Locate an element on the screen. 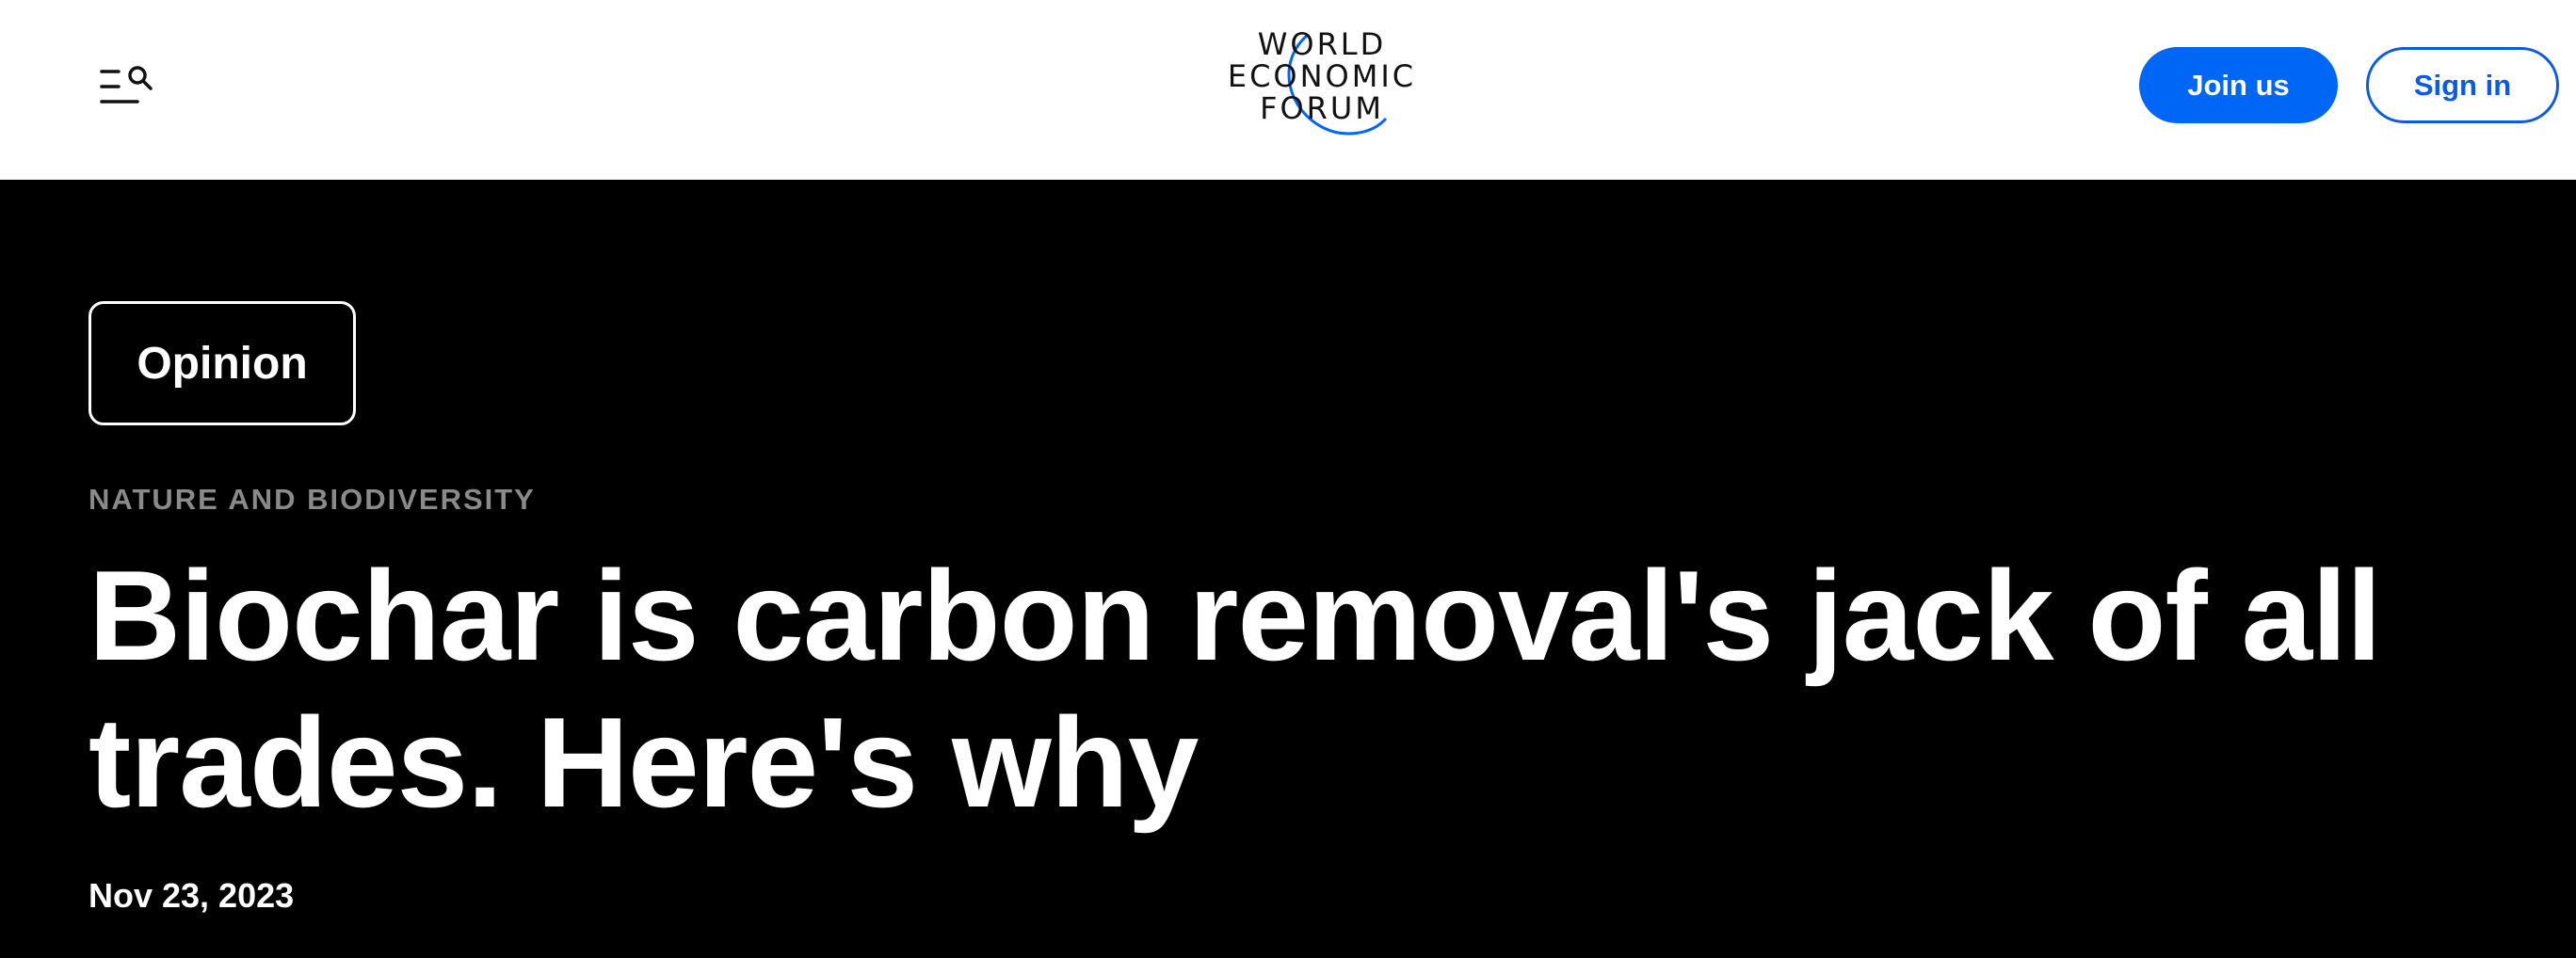 The height and width of the screenshot is (958, 2576). topic-link: NATURE AND BIODIVERSITY is located at coordinates (312, 500).